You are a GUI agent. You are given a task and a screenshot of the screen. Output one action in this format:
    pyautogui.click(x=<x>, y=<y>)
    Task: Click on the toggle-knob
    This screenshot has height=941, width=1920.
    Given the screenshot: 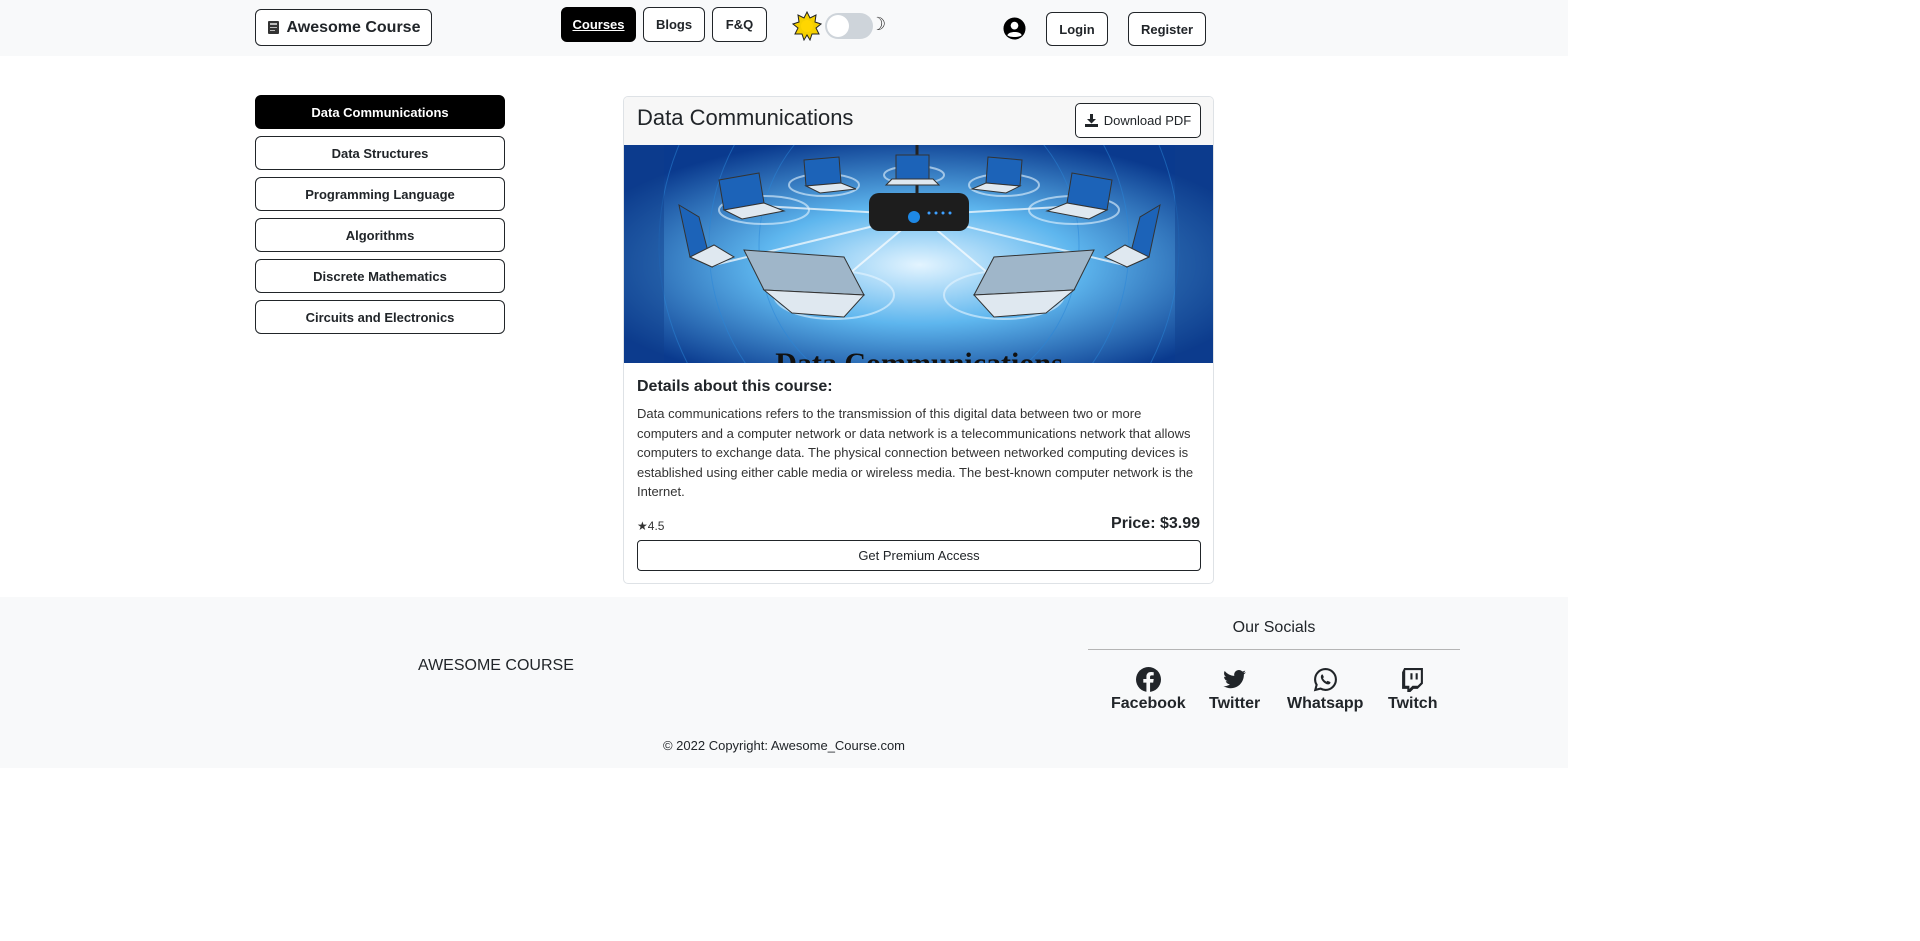 What is the action you would take?
    pyautogui.click(x=838, y=26)
    